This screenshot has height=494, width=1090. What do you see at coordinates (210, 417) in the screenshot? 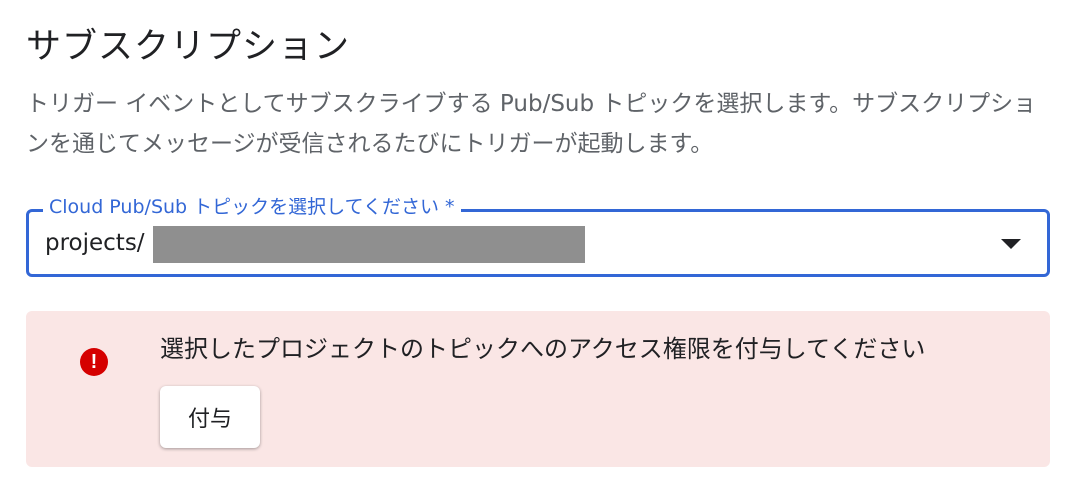
I see `grant-button: 付与` at bounding box center [210, 417].